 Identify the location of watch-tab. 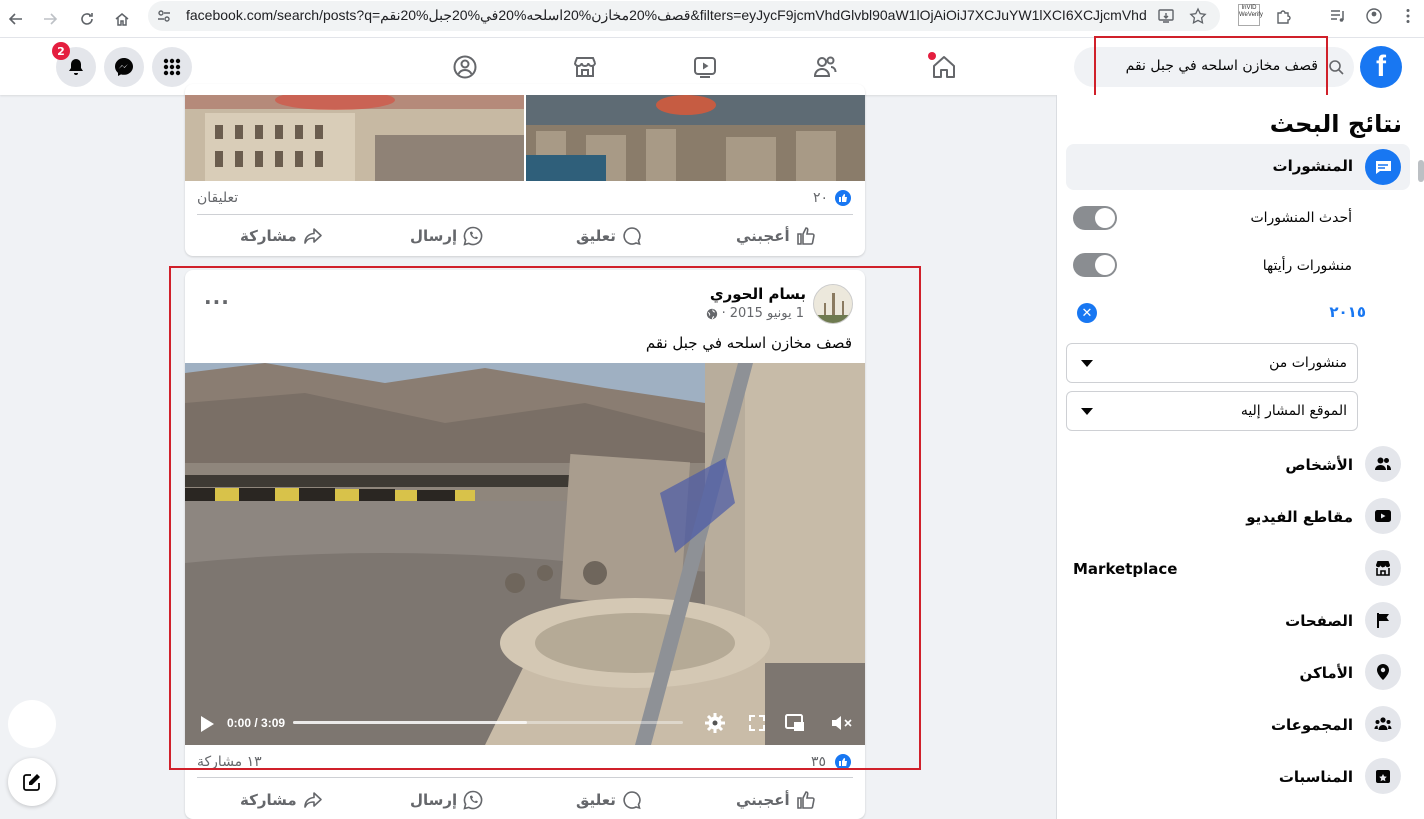
(705, 67).